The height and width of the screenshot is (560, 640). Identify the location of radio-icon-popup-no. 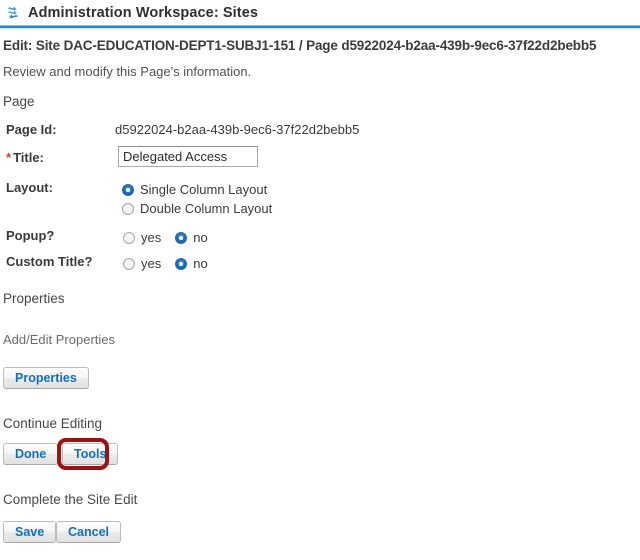
(181, 237).